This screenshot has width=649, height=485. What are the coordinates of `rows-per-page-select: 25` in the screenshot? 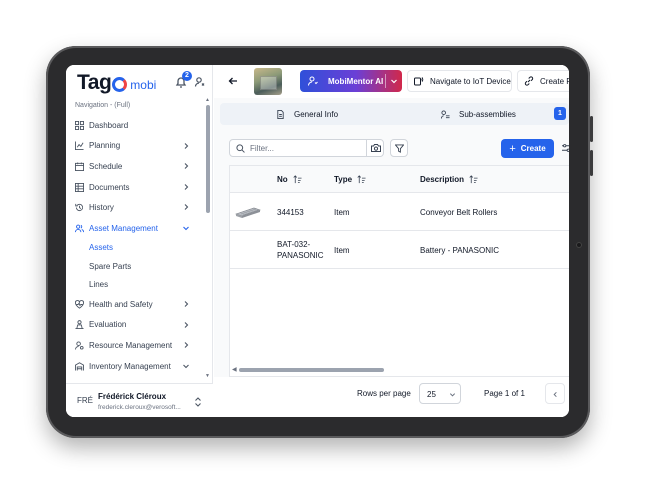 It's located at (440, 393).